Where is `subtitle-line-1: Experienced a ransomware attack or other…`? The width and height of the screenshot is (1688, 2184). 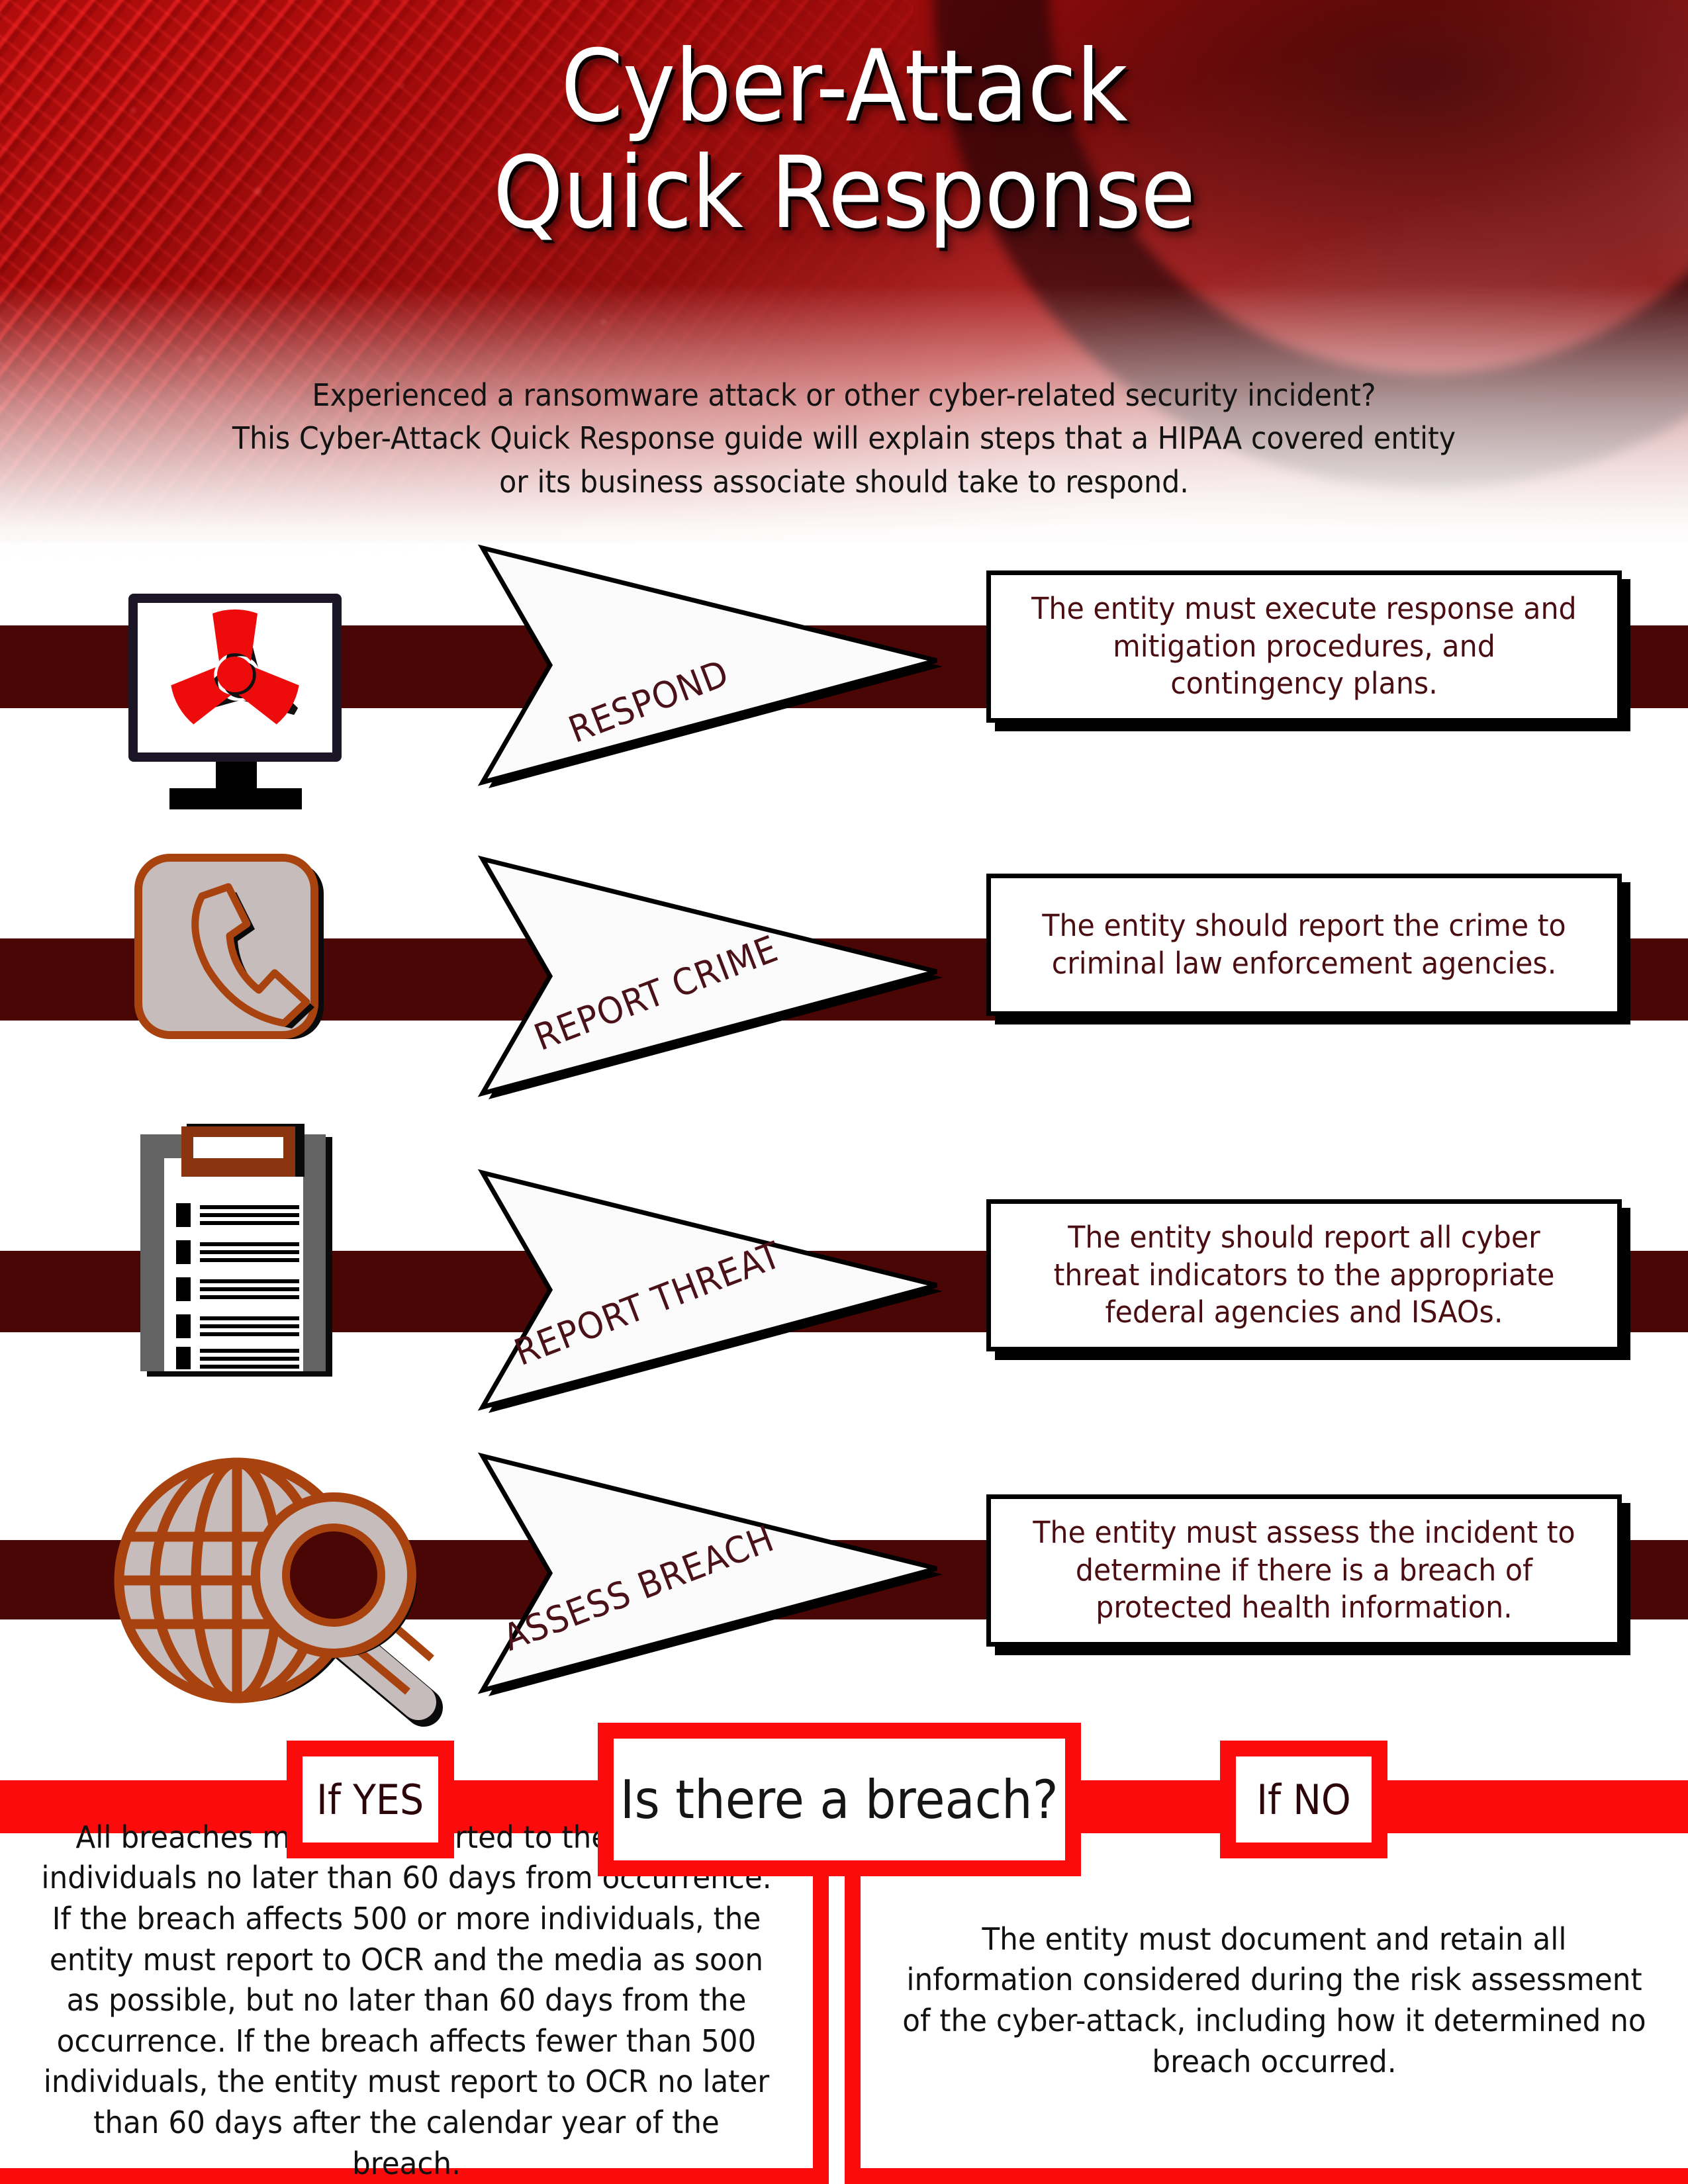
subtitle-line-1: Experienced a ransomware attack or other… is located at coordinates (844, 395).